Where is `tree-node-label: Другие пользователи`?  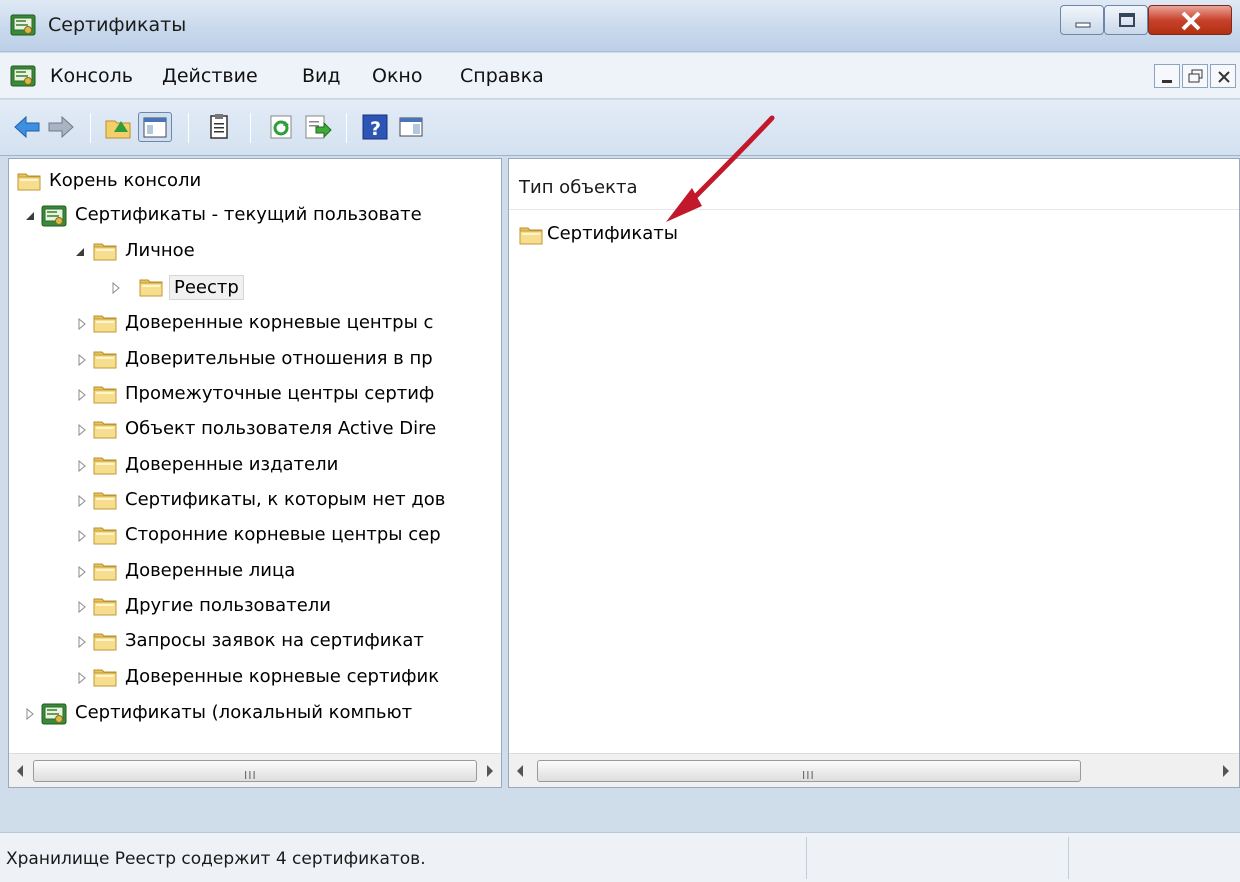 tree-node-label: Другие пользователи is located at coordinates (228, 605).